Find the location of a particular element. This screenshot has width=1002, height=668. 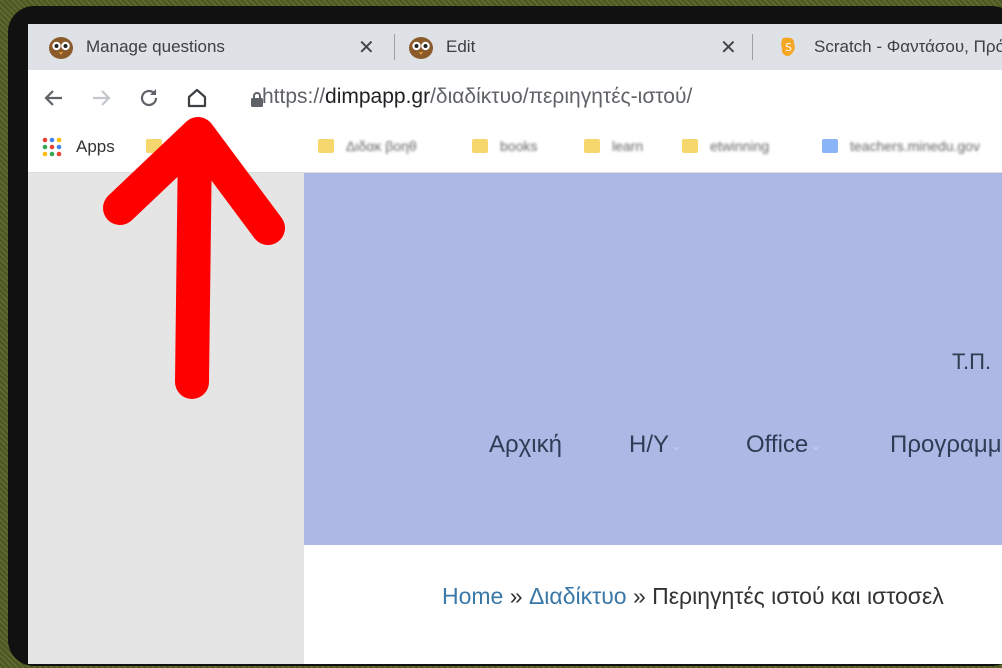

bookmark-label: Διδακ βοηθ is located at coordinates (381, 146).